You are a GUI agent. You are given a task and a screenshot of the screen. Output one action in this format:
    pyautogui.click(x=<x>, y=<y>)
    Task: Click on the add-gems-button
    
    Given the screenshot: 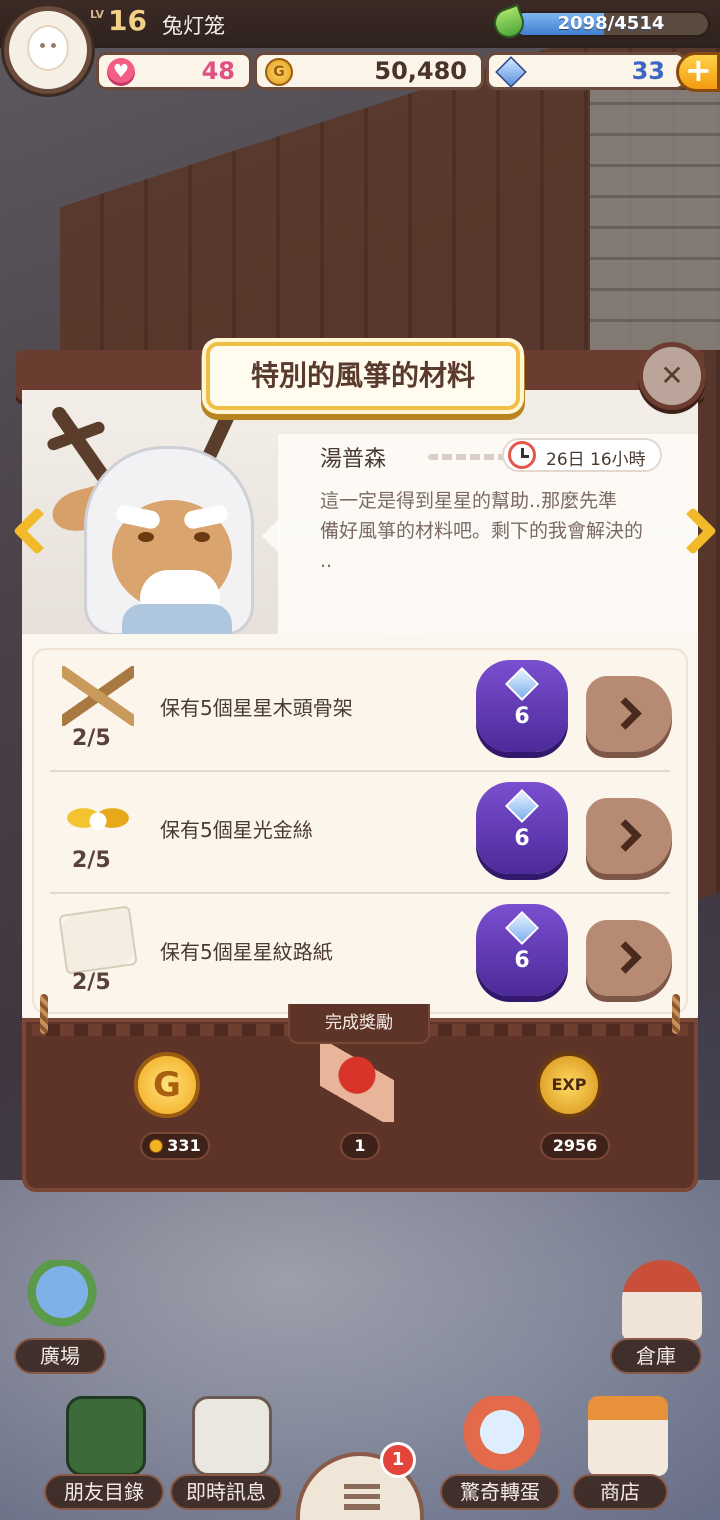 What is the action you would take?
    pyautogui.click(x=698, y=71)
    